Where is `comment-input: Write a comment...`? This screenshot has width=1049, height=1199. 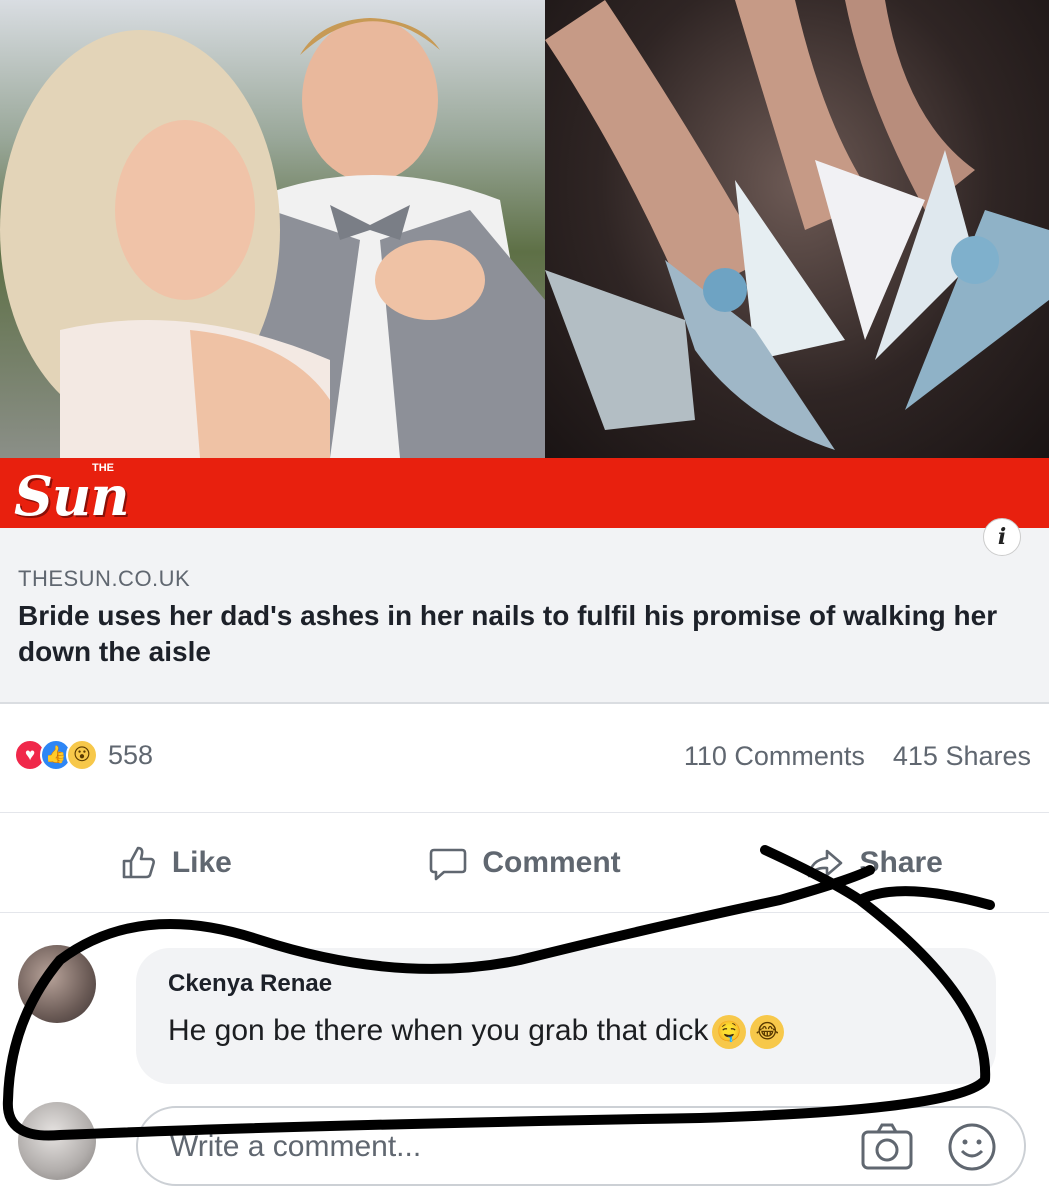 comment-input: Write a comment... is located at coordinates (581, 1146).